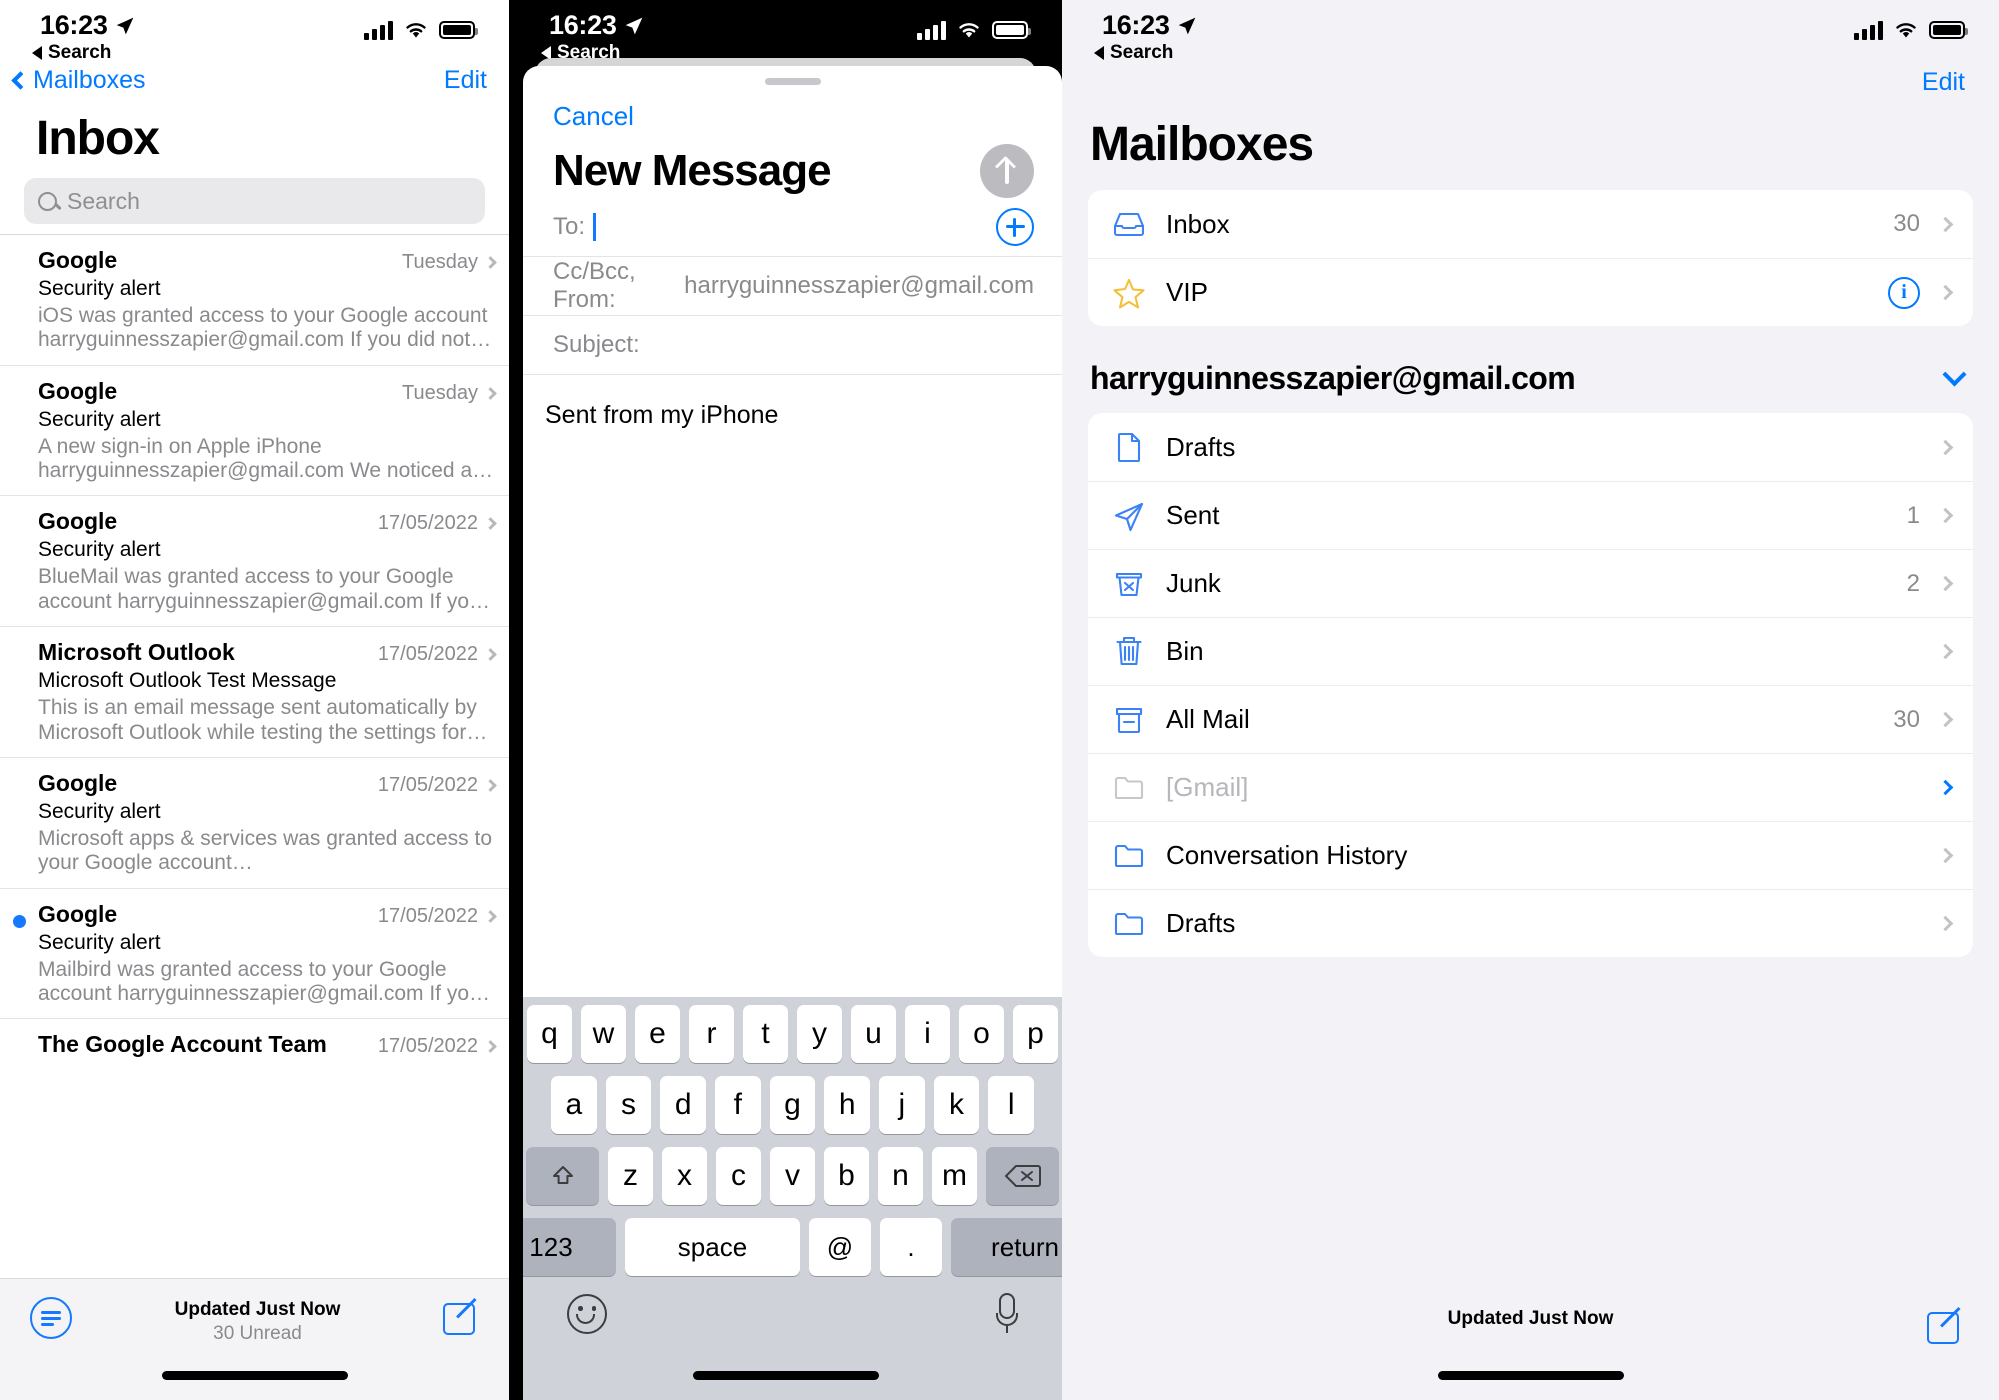 The height and width of the screenshot is (1400, 1999). I want to click on unread-dot-icon, so click(19, 921).